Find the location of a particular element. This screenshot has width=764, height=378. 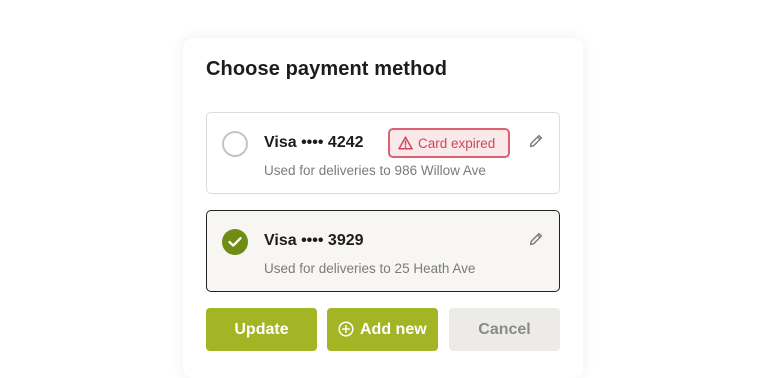

dialog-title: Choose payment method is located at coordinates (327, 69).